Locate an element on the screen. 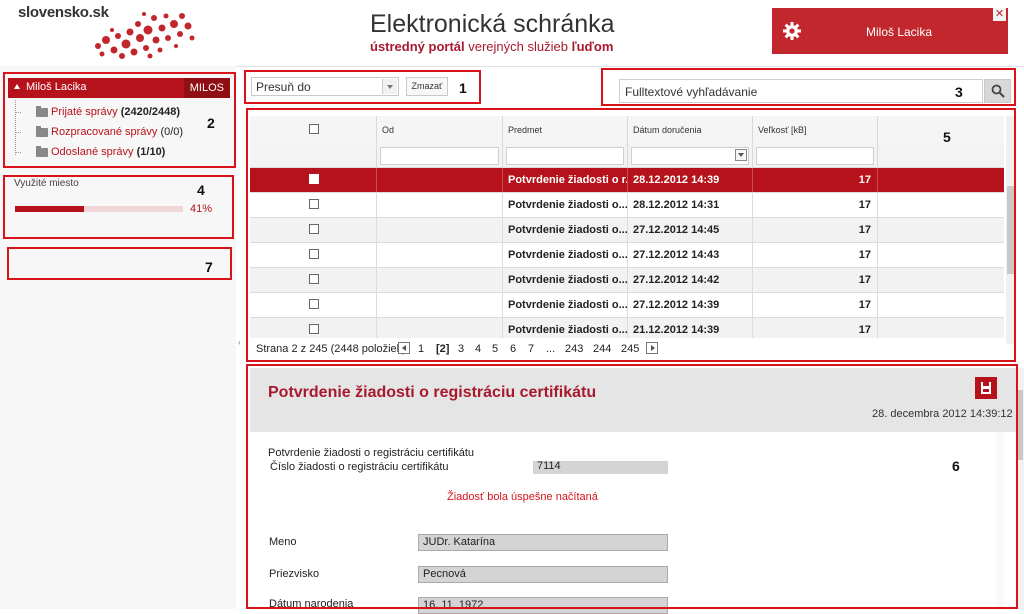  callout-number-2: 2 is located at coordinates (211, 123).